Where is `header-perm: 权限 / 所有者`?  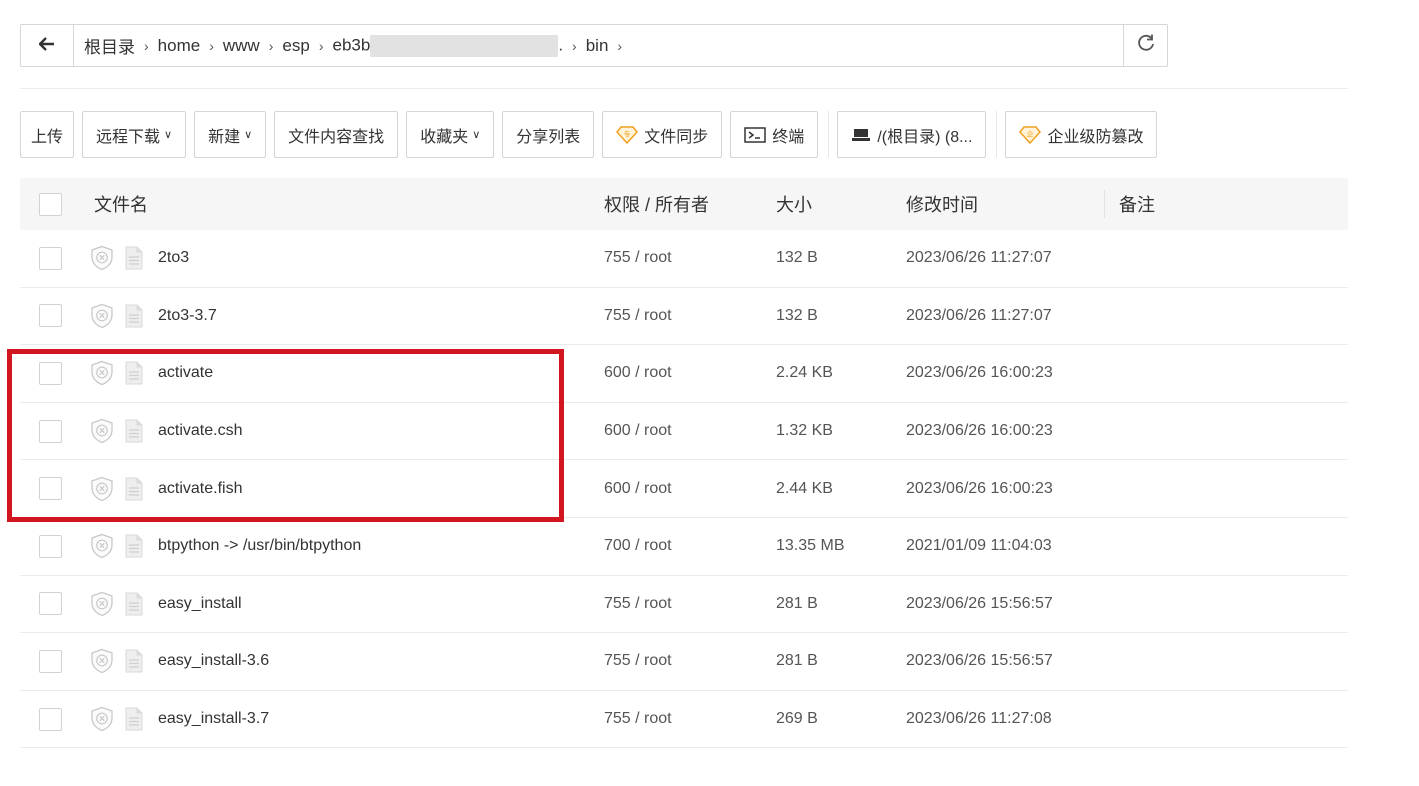
header-perm: 权限 / 所有者 is located at coordinates (679, 204).